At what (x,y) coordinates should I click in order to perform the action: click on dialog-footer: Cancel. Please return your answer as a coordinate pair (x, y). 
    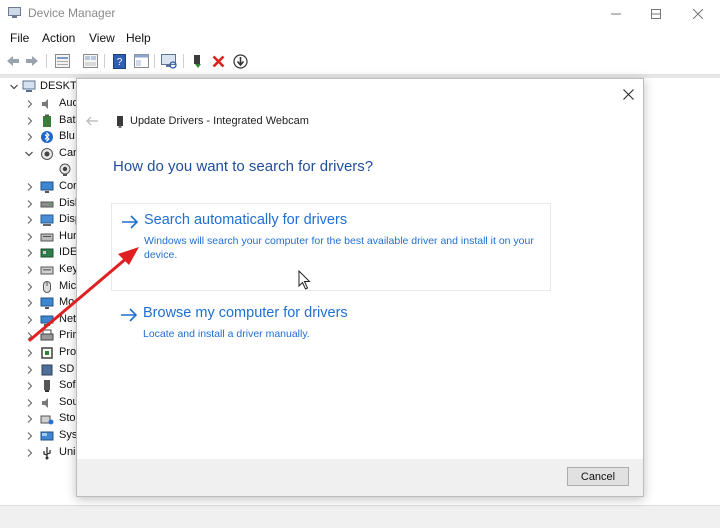
    Looking at the image, I should click on (360, 477).